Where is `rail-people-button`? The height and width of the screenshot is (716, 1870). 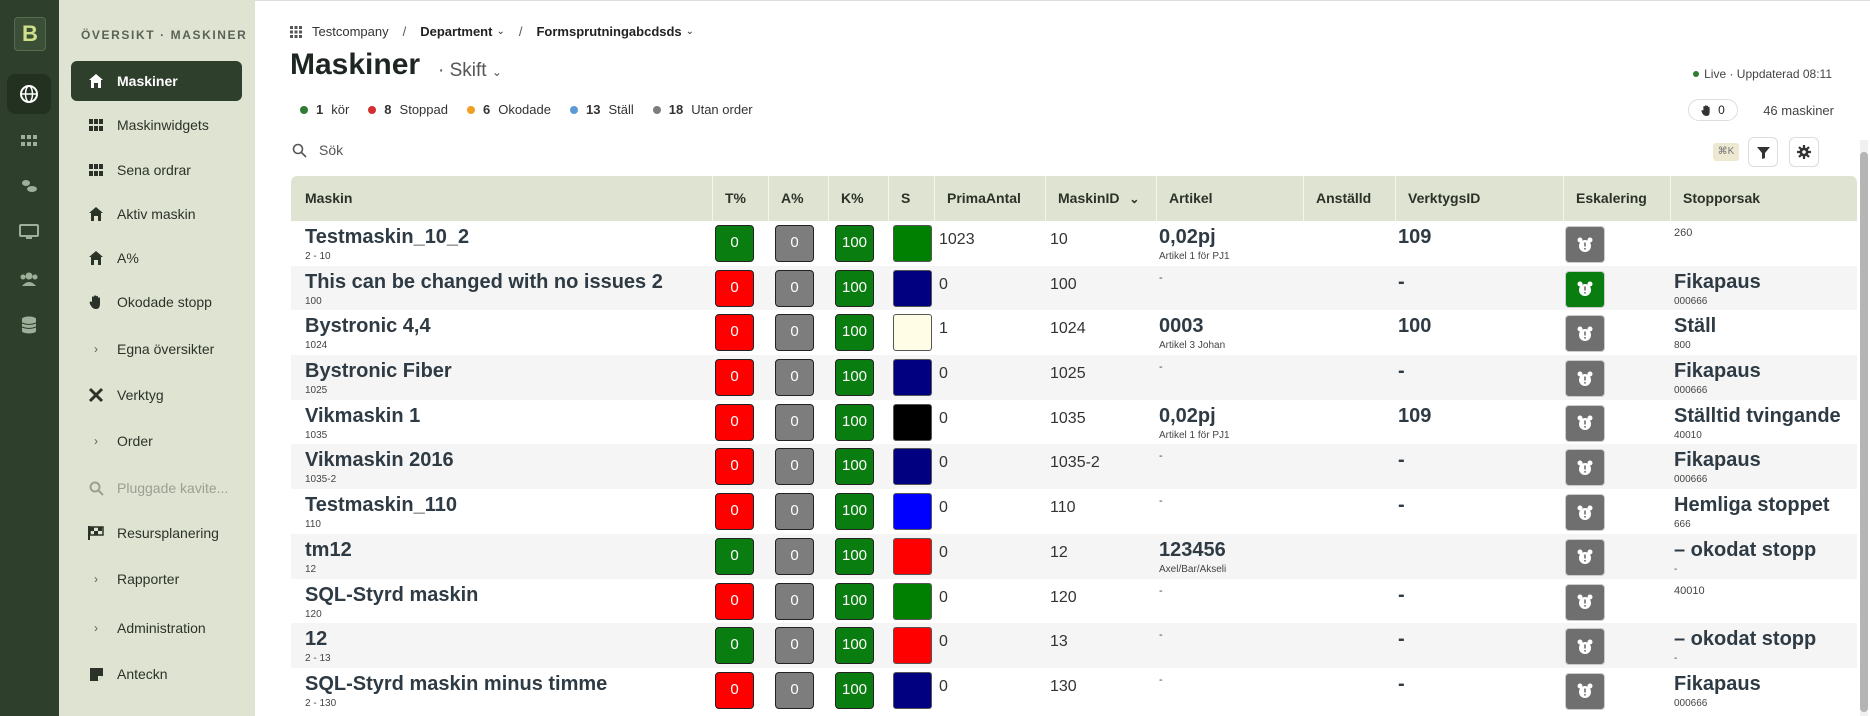
rail-people-button is located at coordinates (29, 186).